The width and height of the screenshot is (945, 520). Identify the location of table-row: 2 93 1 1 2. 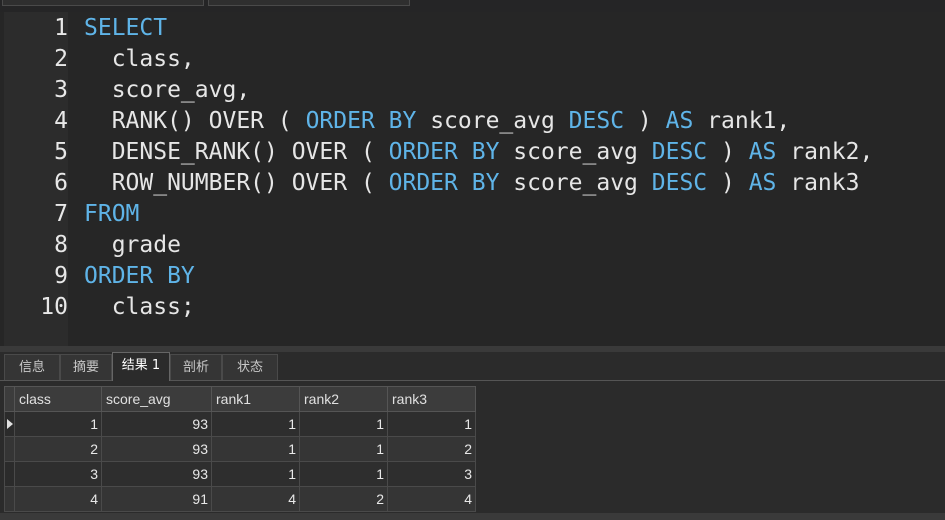
(240, 449).